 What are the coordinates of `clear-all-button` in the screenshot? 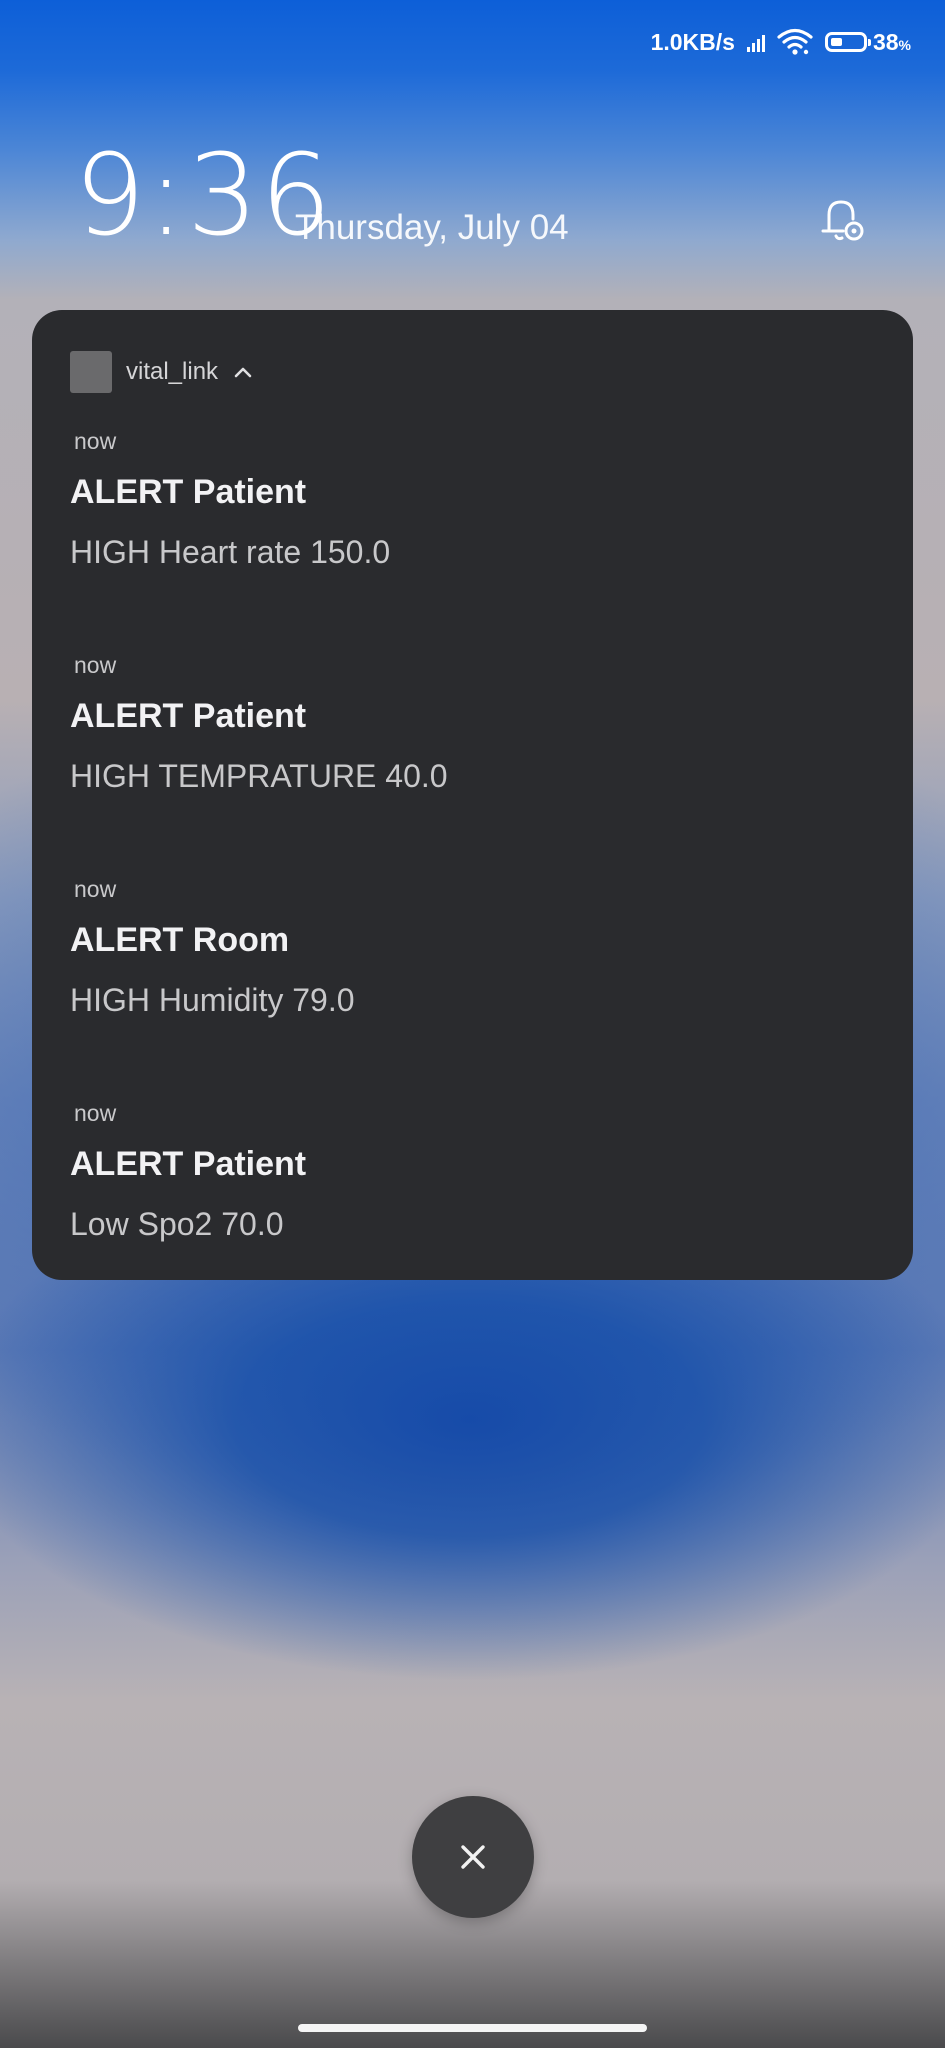 It's located at (473, 1857).